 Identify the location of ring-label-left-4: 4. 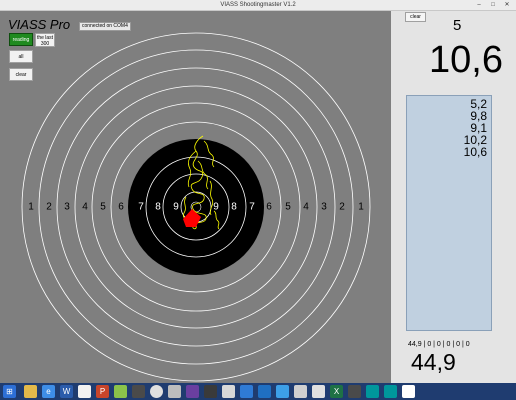
(85, 207).